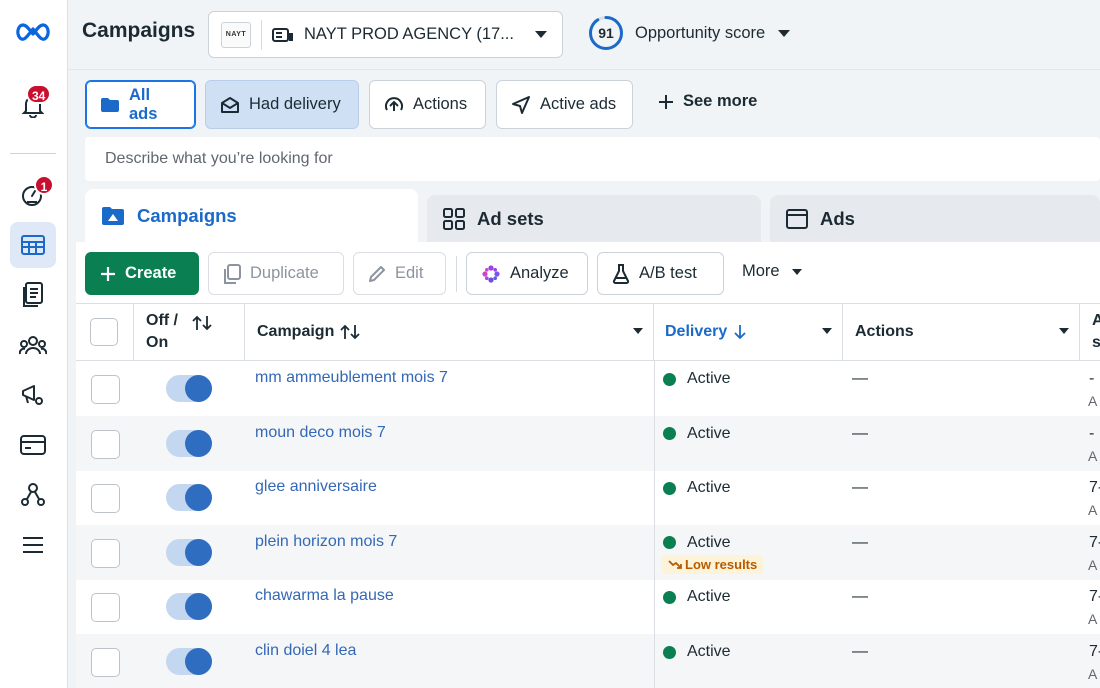  What do you see at coordinates (305, 651) in the screenshot?
I see `campaign-name-link: clin doiel 4 lea` at bounding box center [305, 651].